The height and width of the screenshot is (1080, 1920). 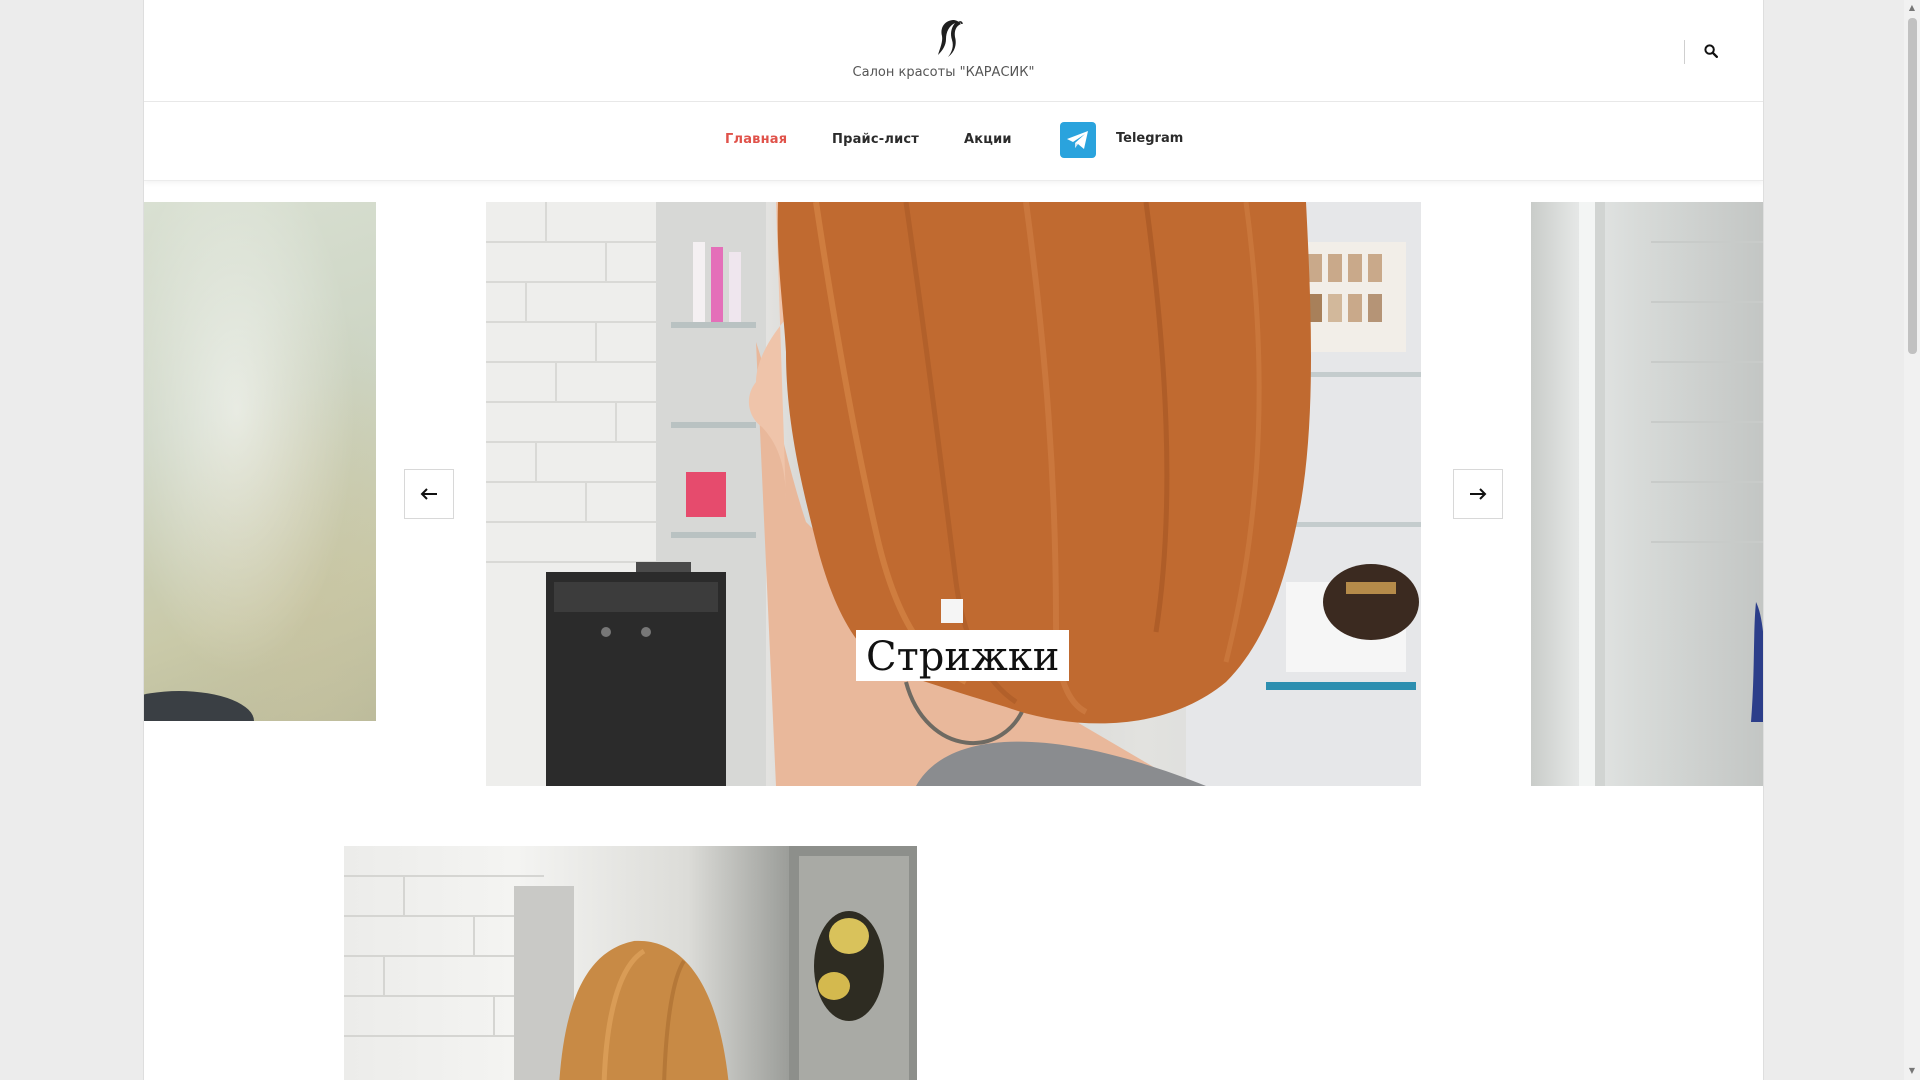 What do you see at coordinates (1912, 186) in the screenshot?
I see `scrollbar-thumb` at bounding box center [1912, 186].